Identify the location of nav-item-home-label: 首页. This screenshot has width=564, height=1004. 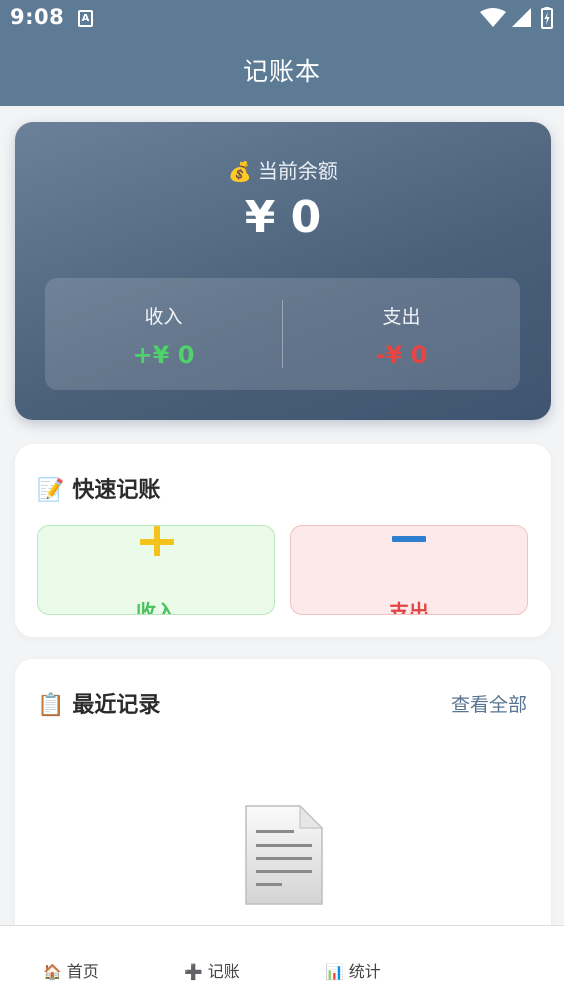
(82, 971).